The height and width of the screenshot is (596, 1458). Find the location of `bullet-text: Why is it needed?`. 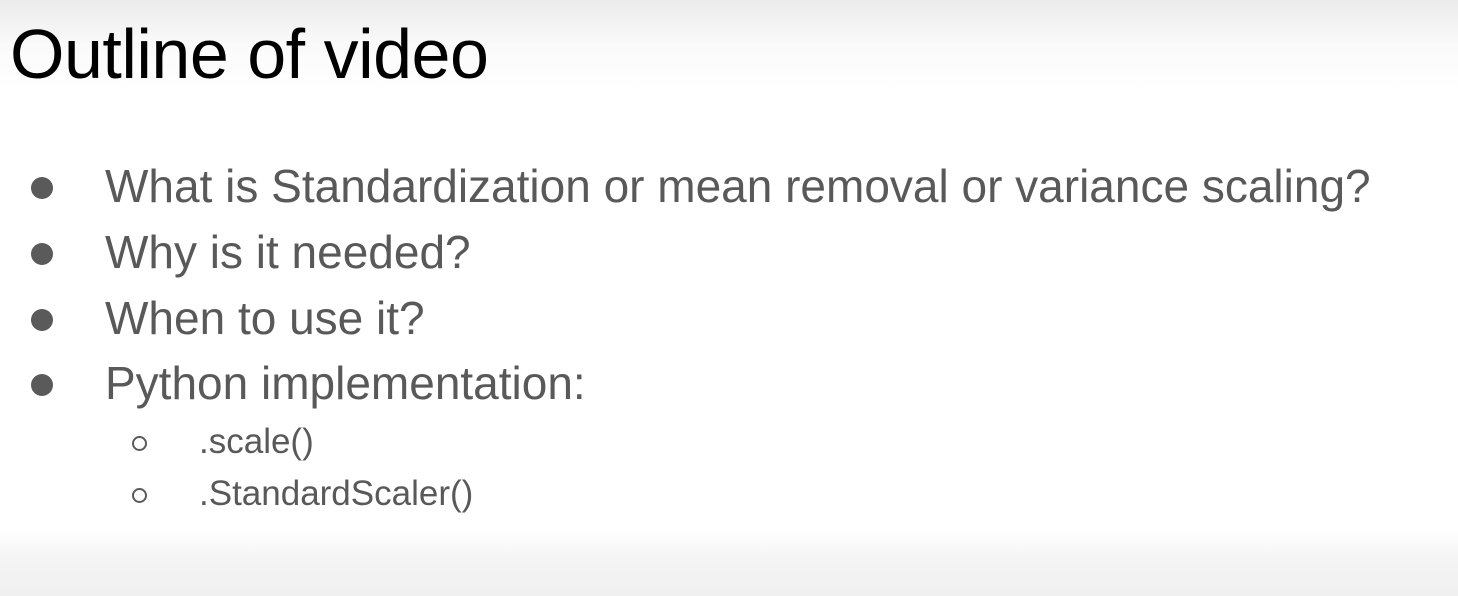

bullet-text: Why is it needed? is located at coordinates (288, 252).